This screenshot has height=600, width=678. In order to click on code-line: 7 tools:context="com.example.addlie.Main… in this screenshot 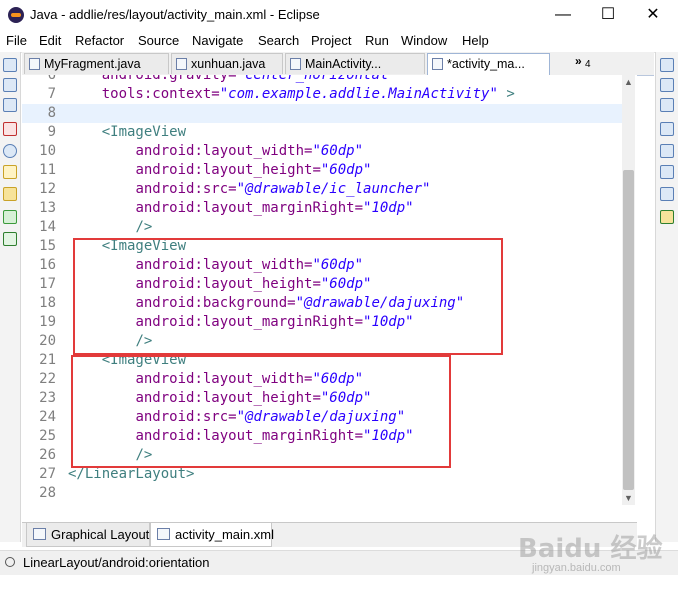, I will do `click(322, 94)`.